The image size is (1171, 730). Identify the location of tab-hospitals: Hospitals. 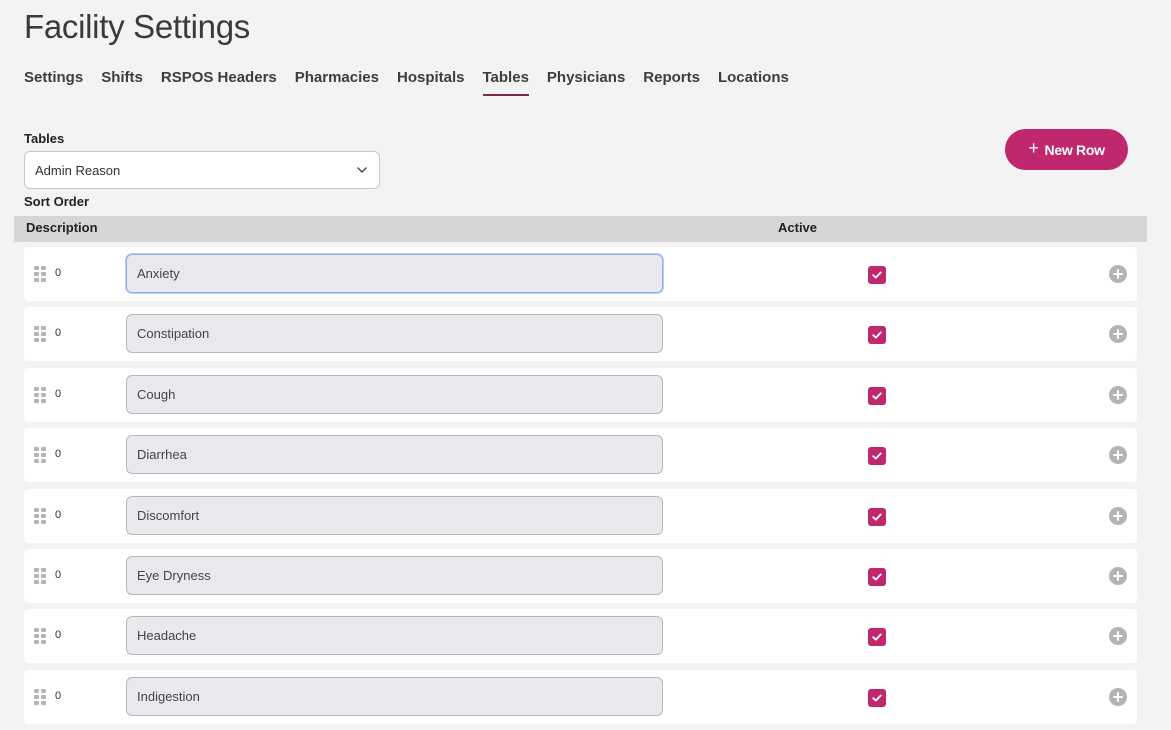
(431, 82).